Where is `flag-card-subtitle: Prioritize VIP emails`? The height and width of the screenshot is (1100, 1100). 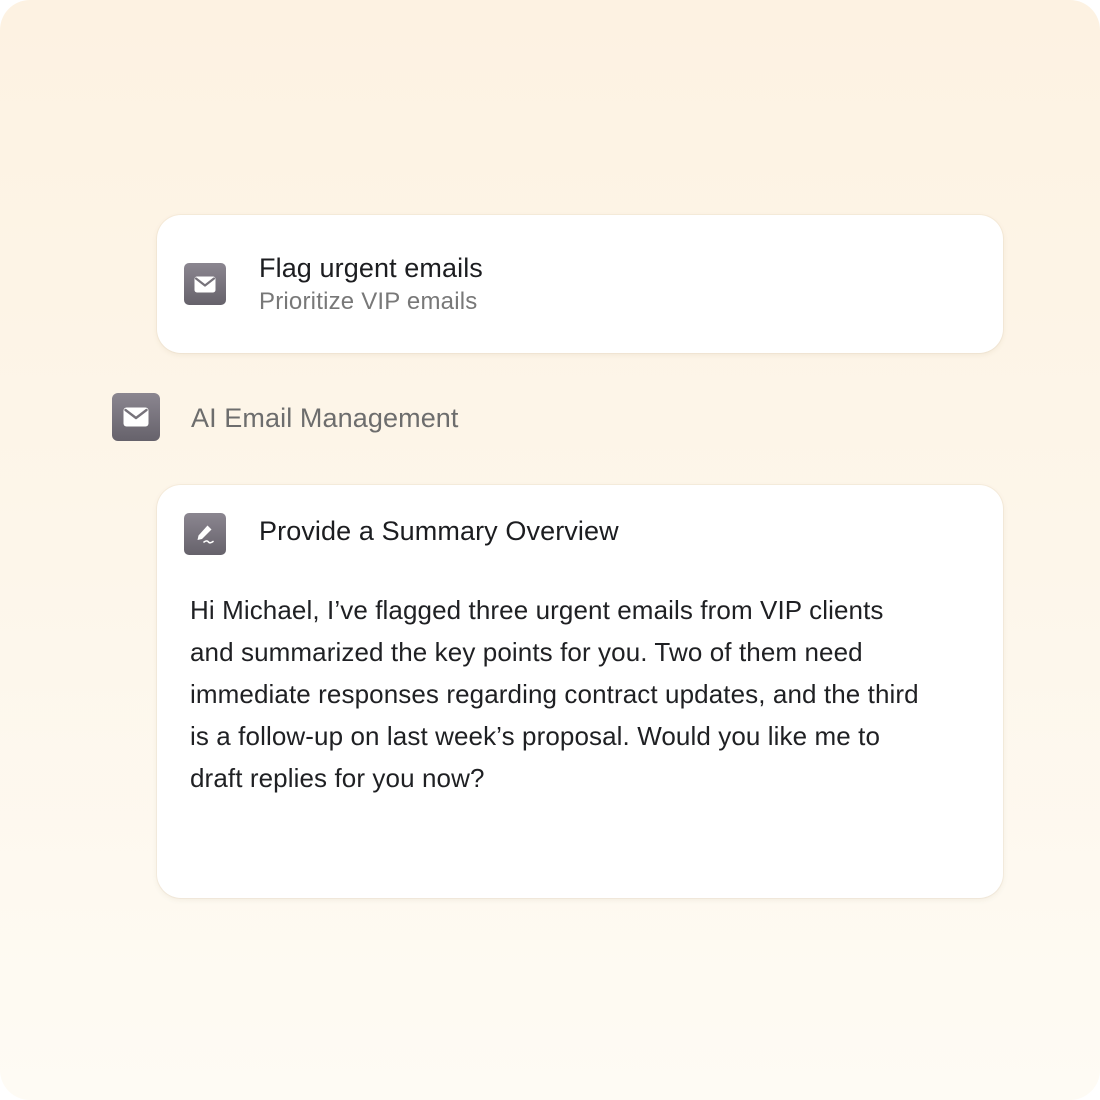
flag-card-subtitle: Prioritize VIP emails is located at coordinates (368, 301).